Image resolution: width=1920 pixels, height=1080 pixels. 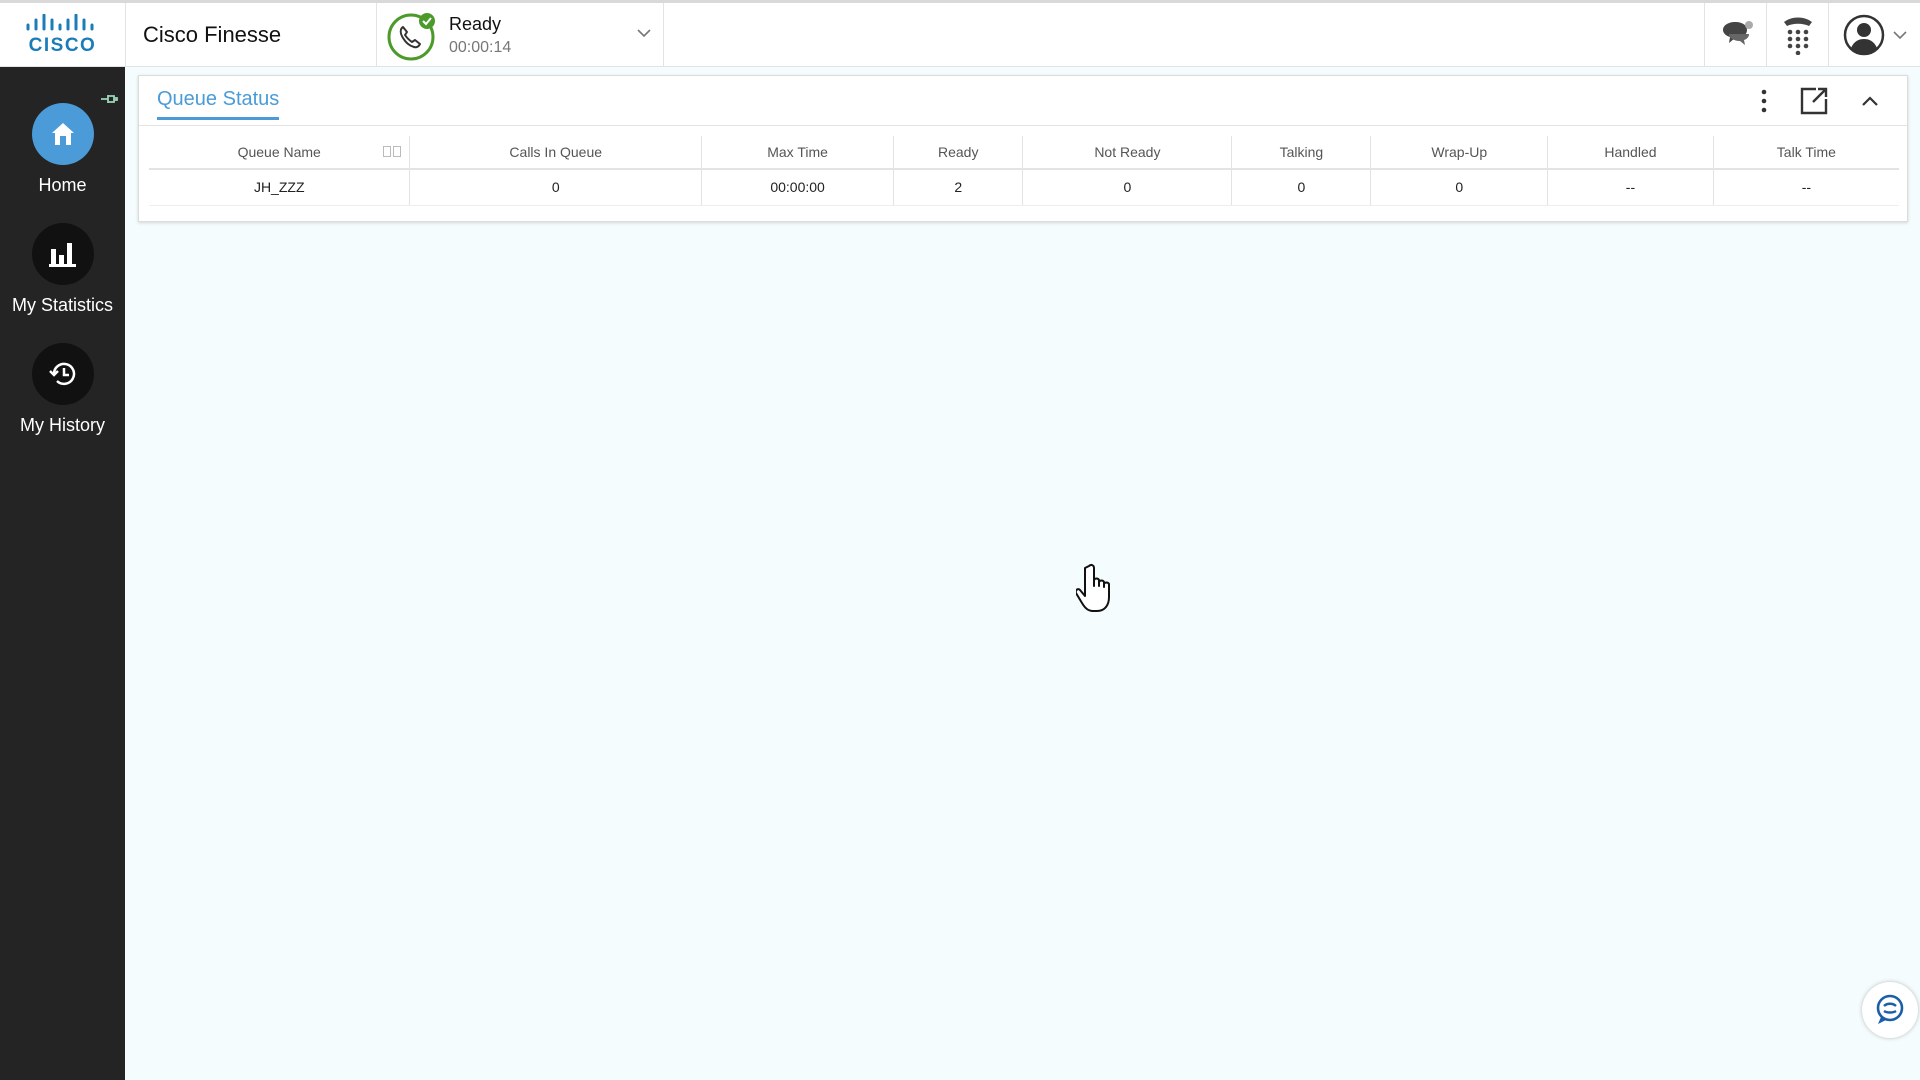 I want to click on cell-calls-in-queue: 0, so click(x=556, y=187).